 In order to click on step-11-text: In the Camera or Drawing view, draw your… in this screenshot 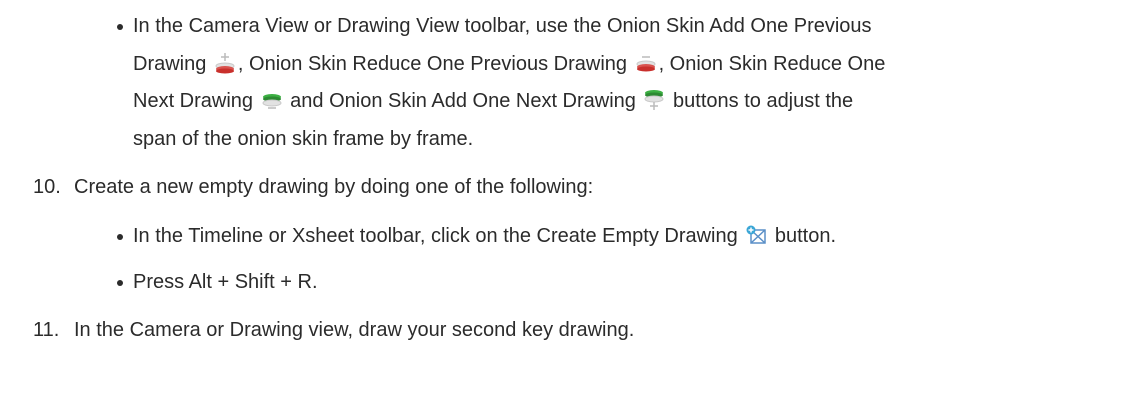, I will do `click(354, 330)`.